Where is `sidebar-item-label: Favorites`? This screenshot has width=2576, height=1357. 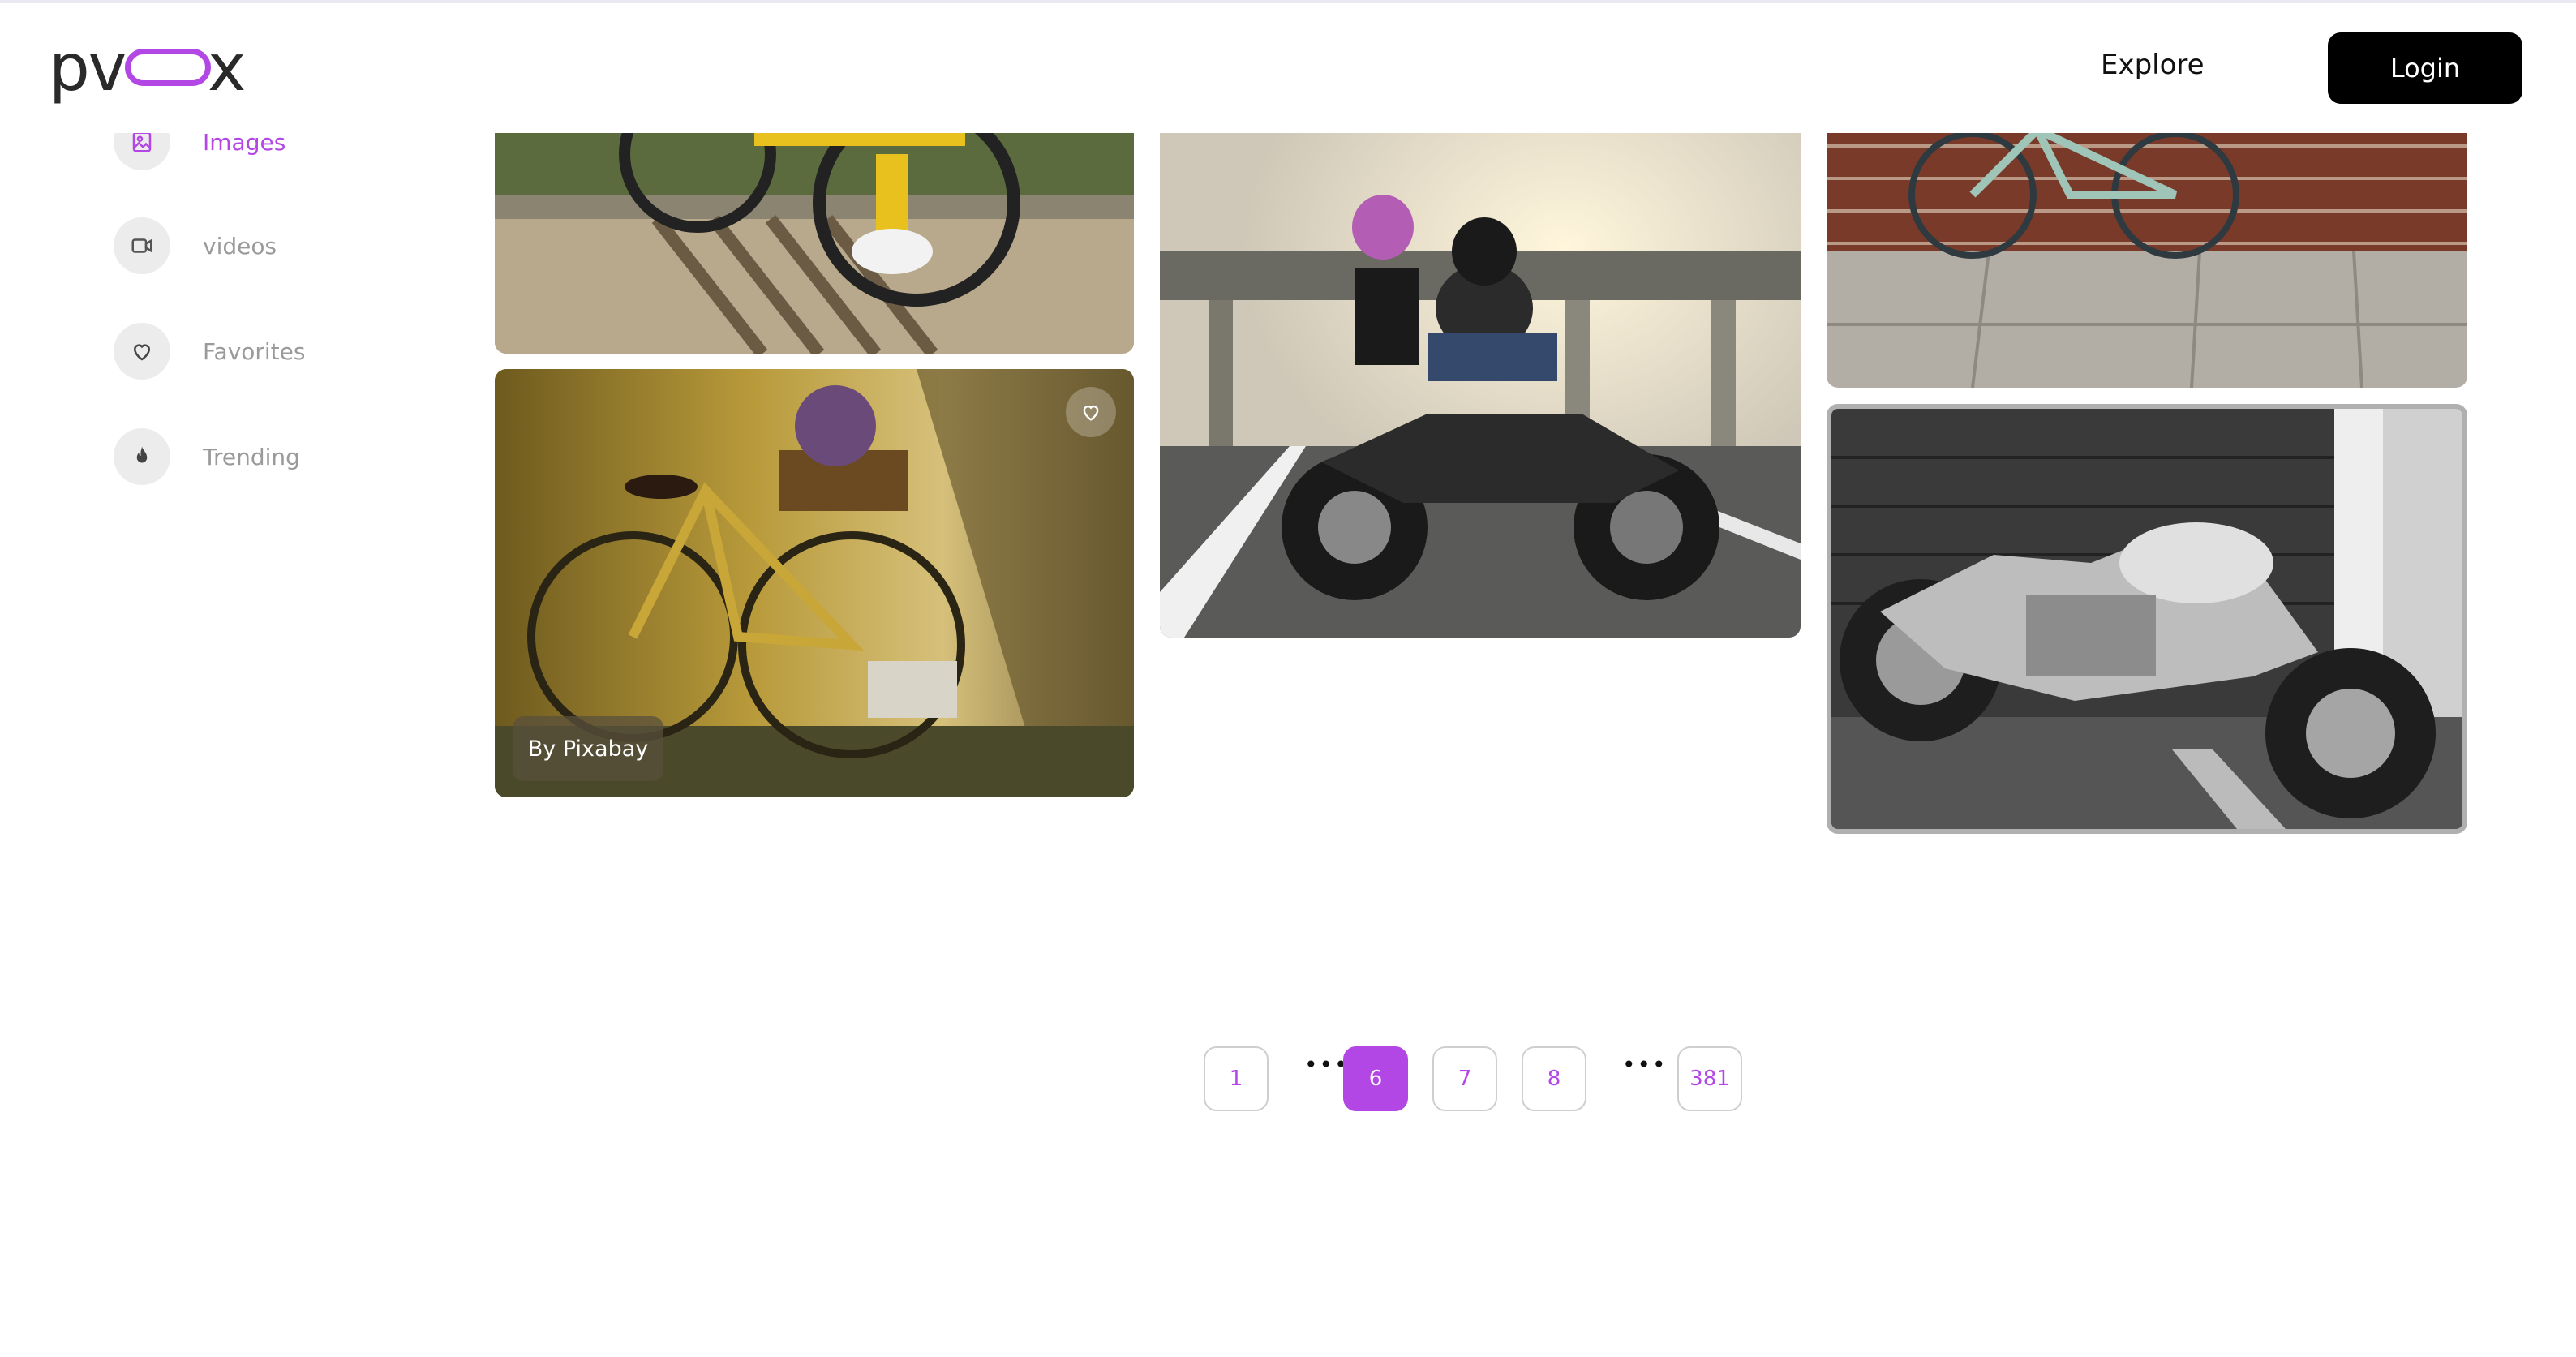 sidebar-item-label: Favorites is located at coordinates (254, 351).